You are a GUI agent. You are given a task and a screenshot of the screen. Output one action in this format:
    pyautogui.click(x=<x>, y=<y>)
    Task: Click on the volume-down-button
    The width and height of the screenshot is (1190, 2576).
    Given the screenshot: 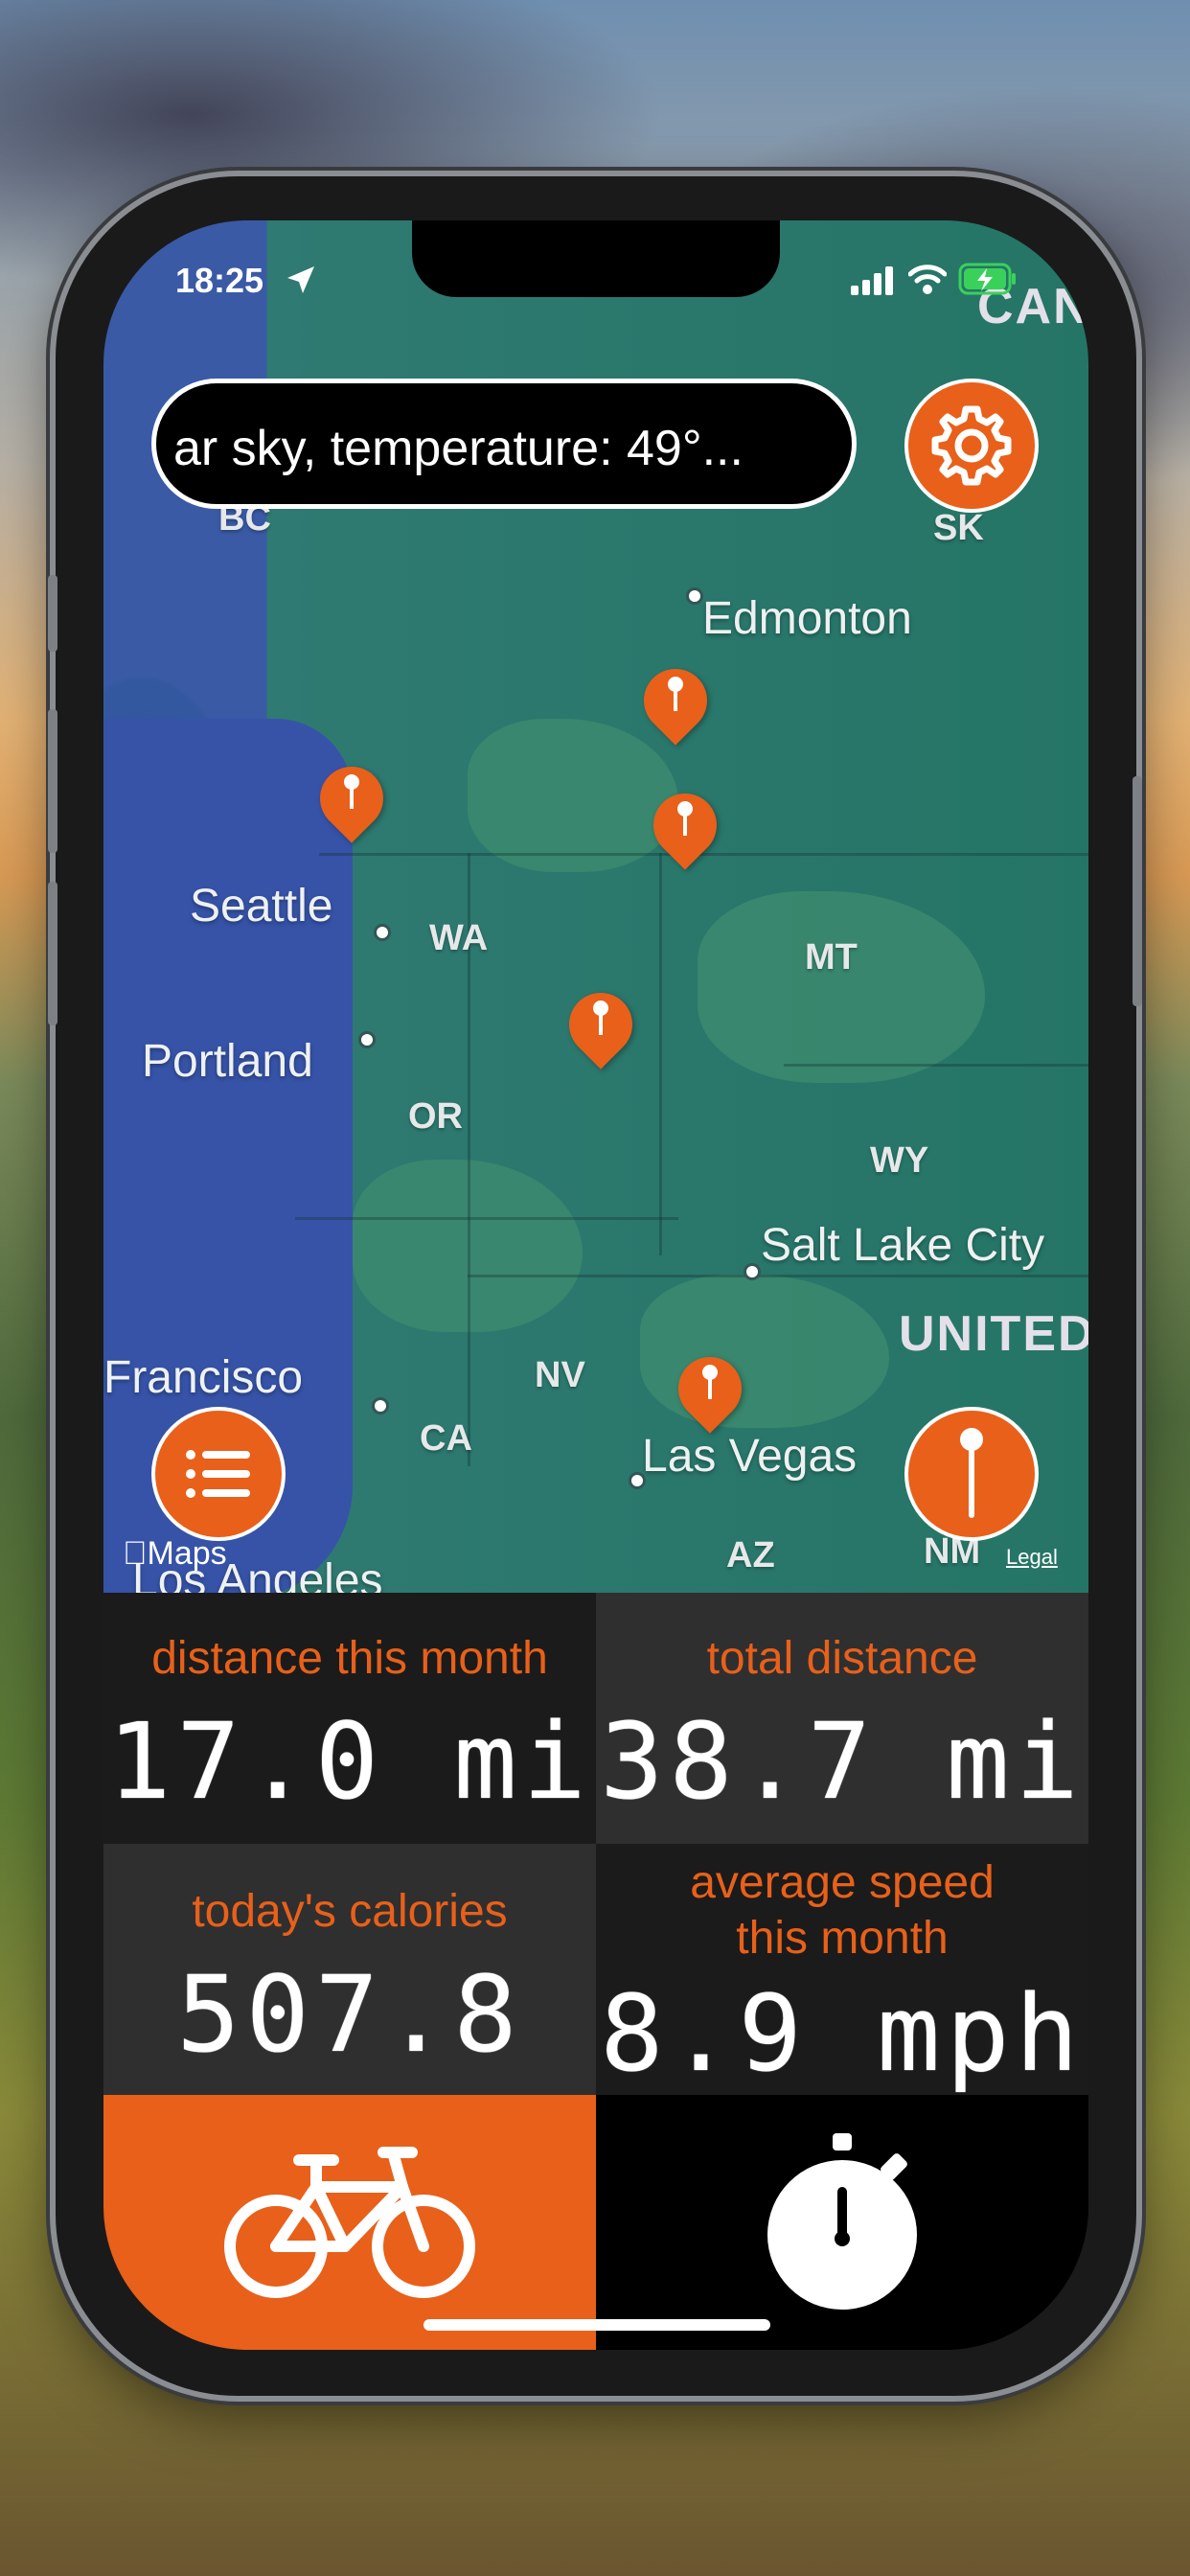 What is the action you would take?
    pyautogui.click(x=53, y=953)
    